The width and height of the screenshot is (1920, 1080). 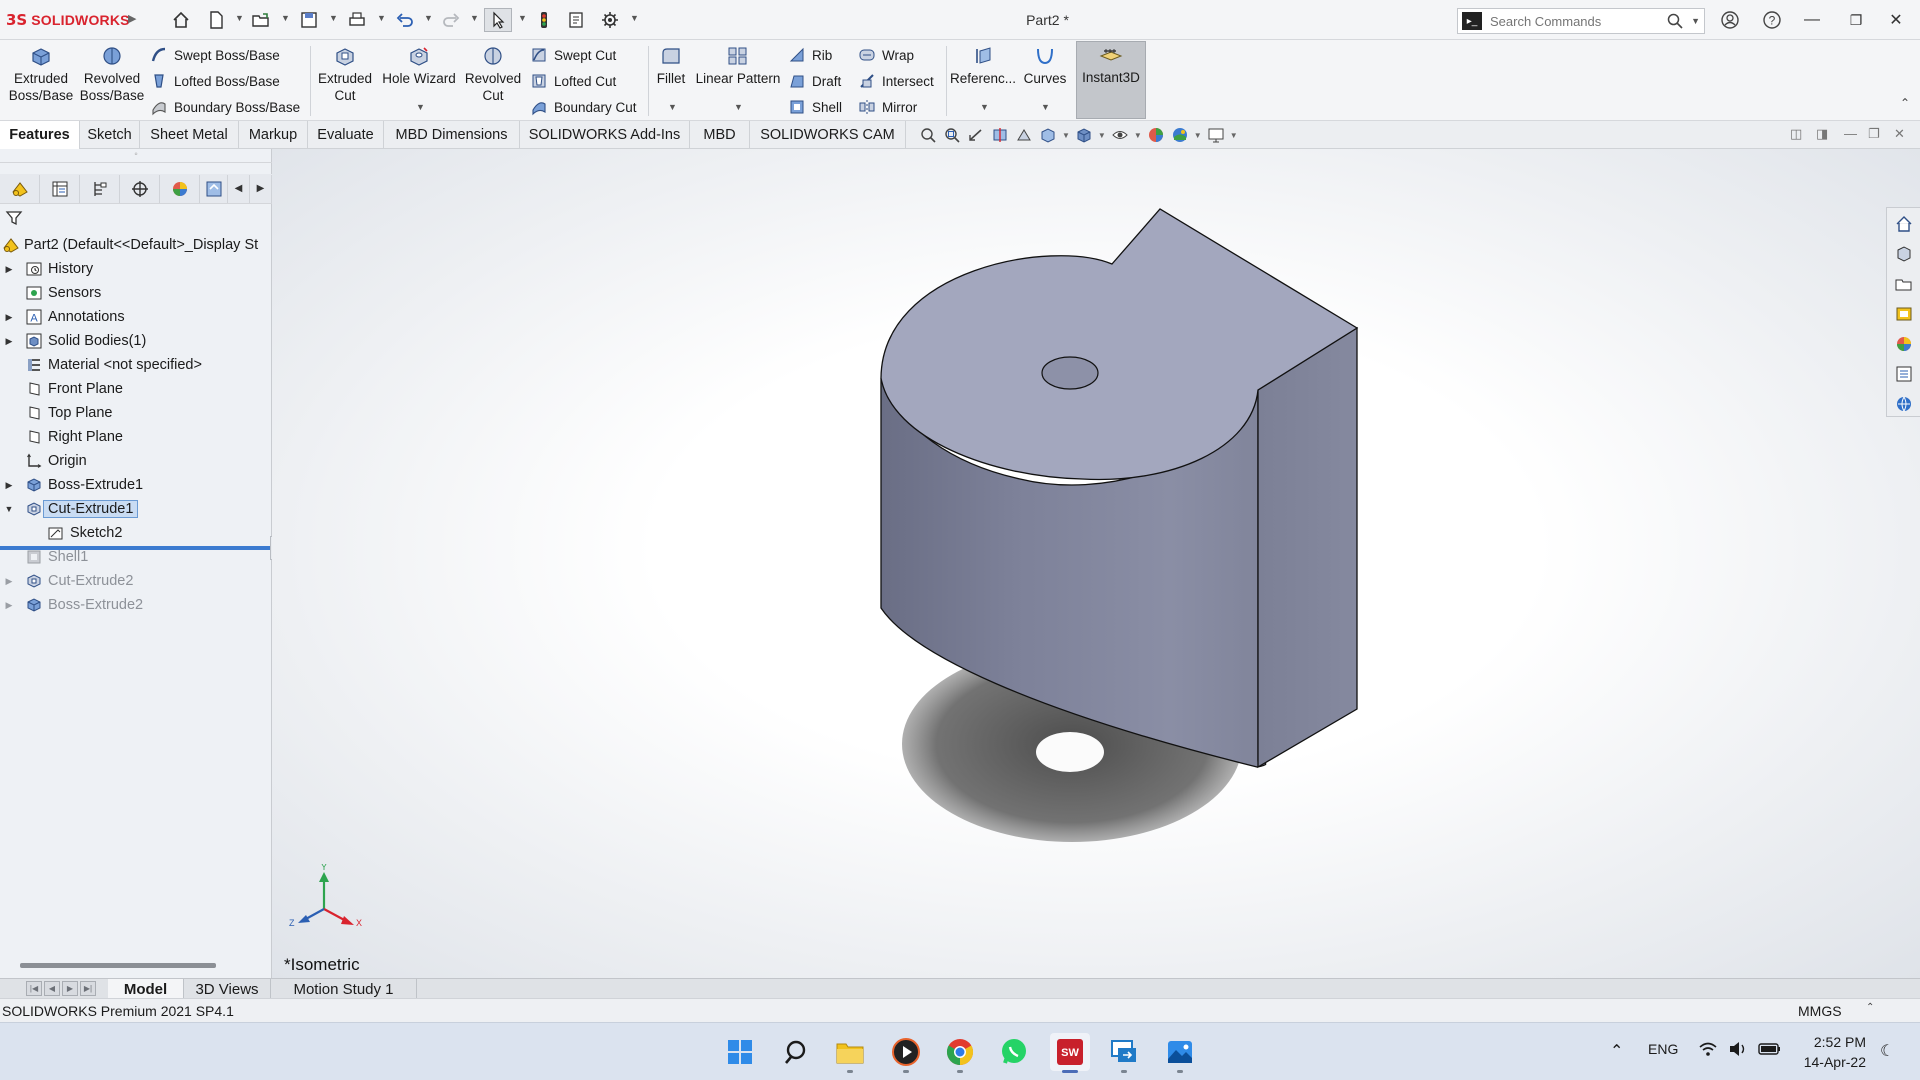 What do you see at coordinates (1695, 21) in the screenshot?
I see `search-dropdown-icon: ▼` at bounding box center [1695, 21].